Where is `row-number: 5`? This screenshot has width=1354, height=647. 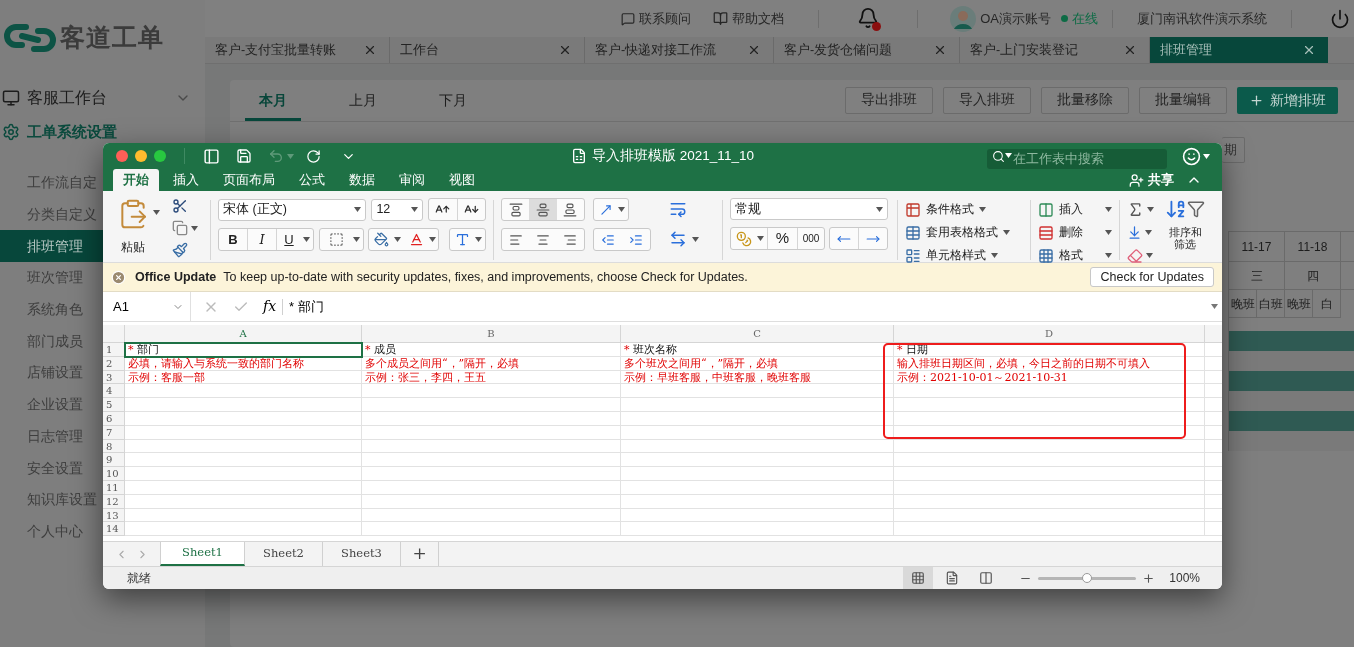 row-number: 5 is located at coordinates (114, 405).